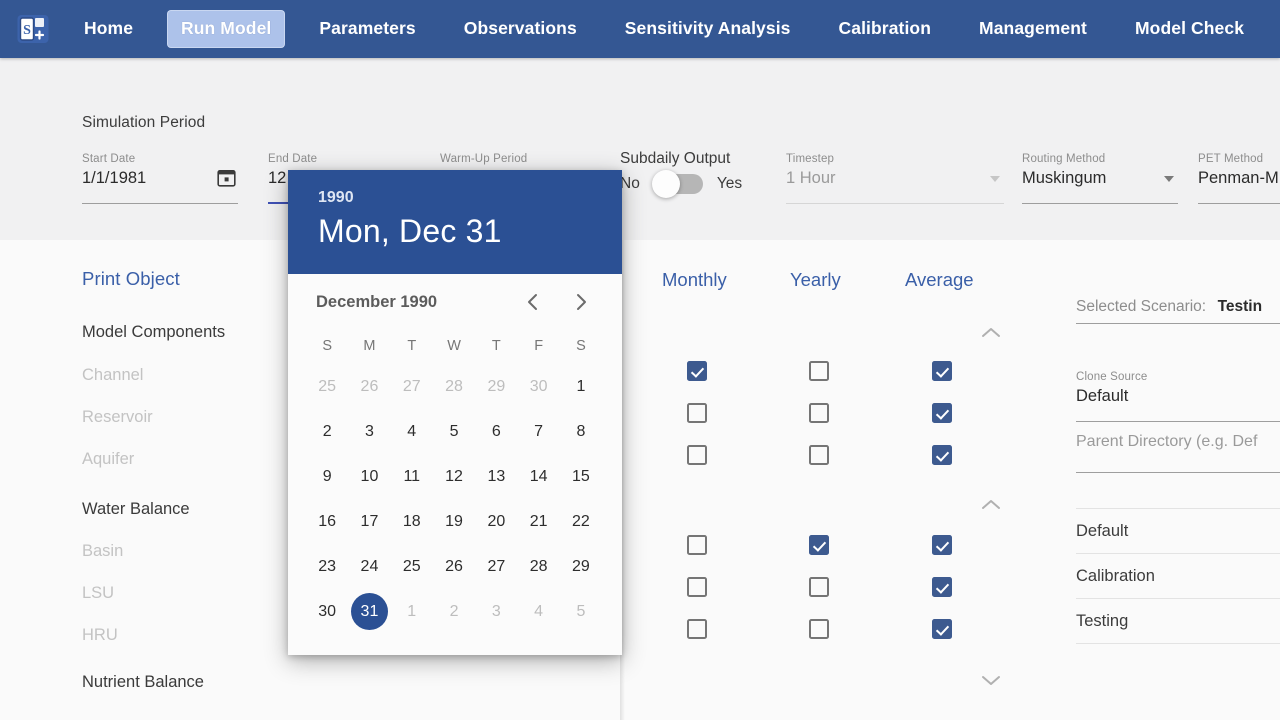 The image size is (1280, 720). Describe the element at coordinates (1178, 396) in the screenshot. I see `clone-source-field: Clone Source Default` at that location.